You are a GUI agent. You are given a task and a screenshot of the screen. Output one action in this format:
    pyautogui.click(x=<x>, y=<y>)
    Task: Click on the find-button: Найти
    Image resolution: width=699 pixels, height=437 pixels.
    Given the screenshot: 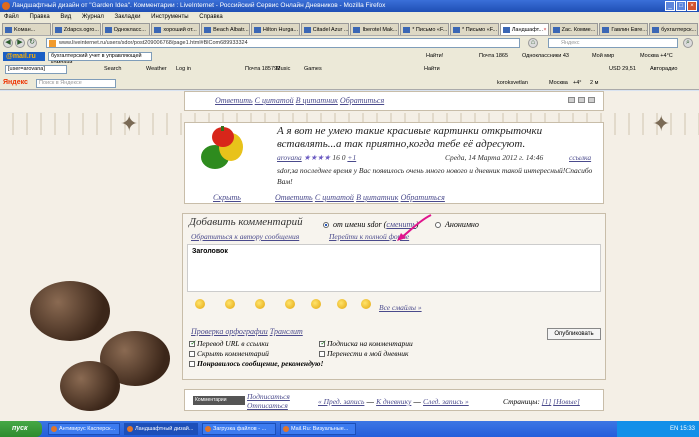 What is the action you would take?
    pyautogui.click(x=432, y=69)
    